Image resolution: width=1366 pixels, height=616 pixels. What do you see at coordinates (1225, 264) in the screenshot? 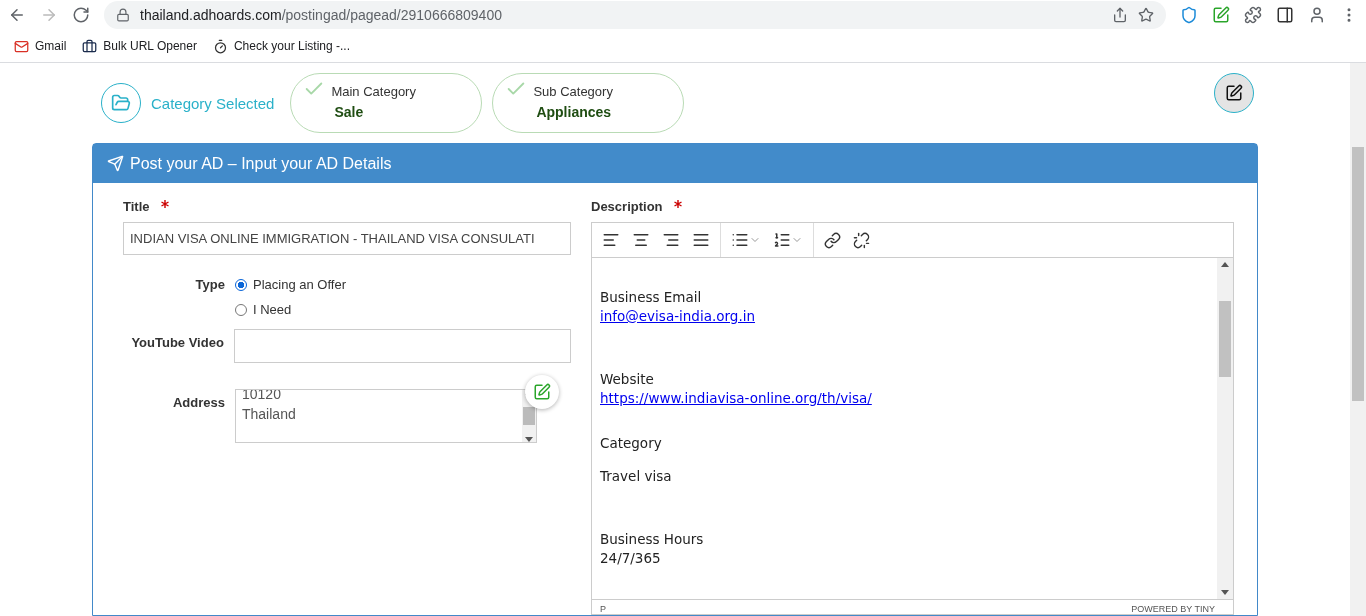
I see `scroll-up-icon` at bounding box center [1225, 264].